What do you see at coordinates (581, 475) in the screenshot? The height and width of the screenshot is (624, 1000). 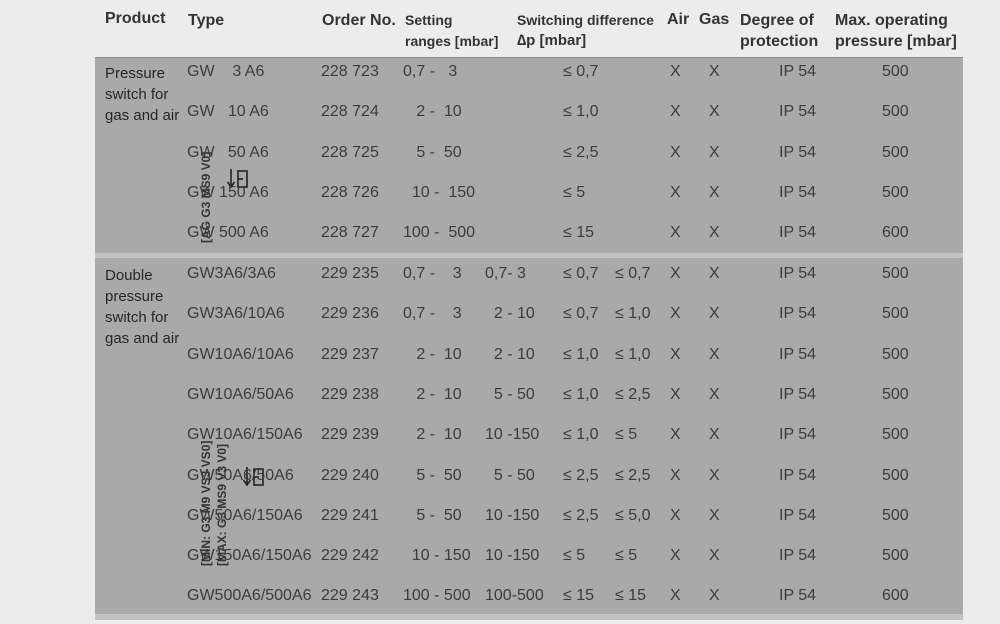 I see `switching-difference-cell: ≤ 2,5` at bounding box center [581, 475].